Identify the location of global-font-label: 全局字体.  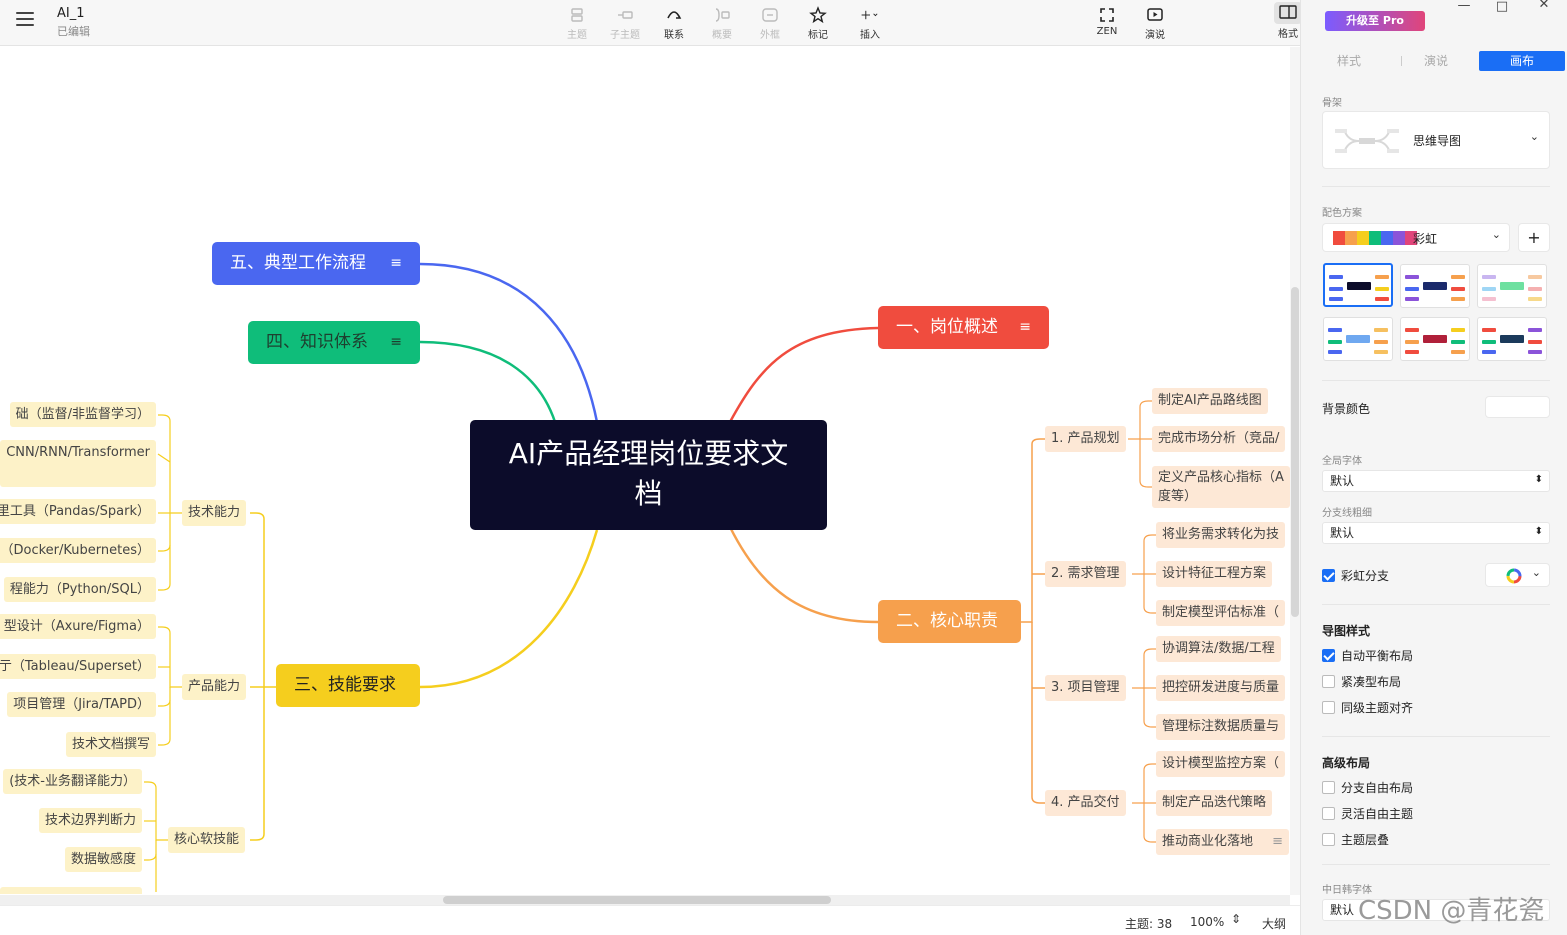
(1342, 461).